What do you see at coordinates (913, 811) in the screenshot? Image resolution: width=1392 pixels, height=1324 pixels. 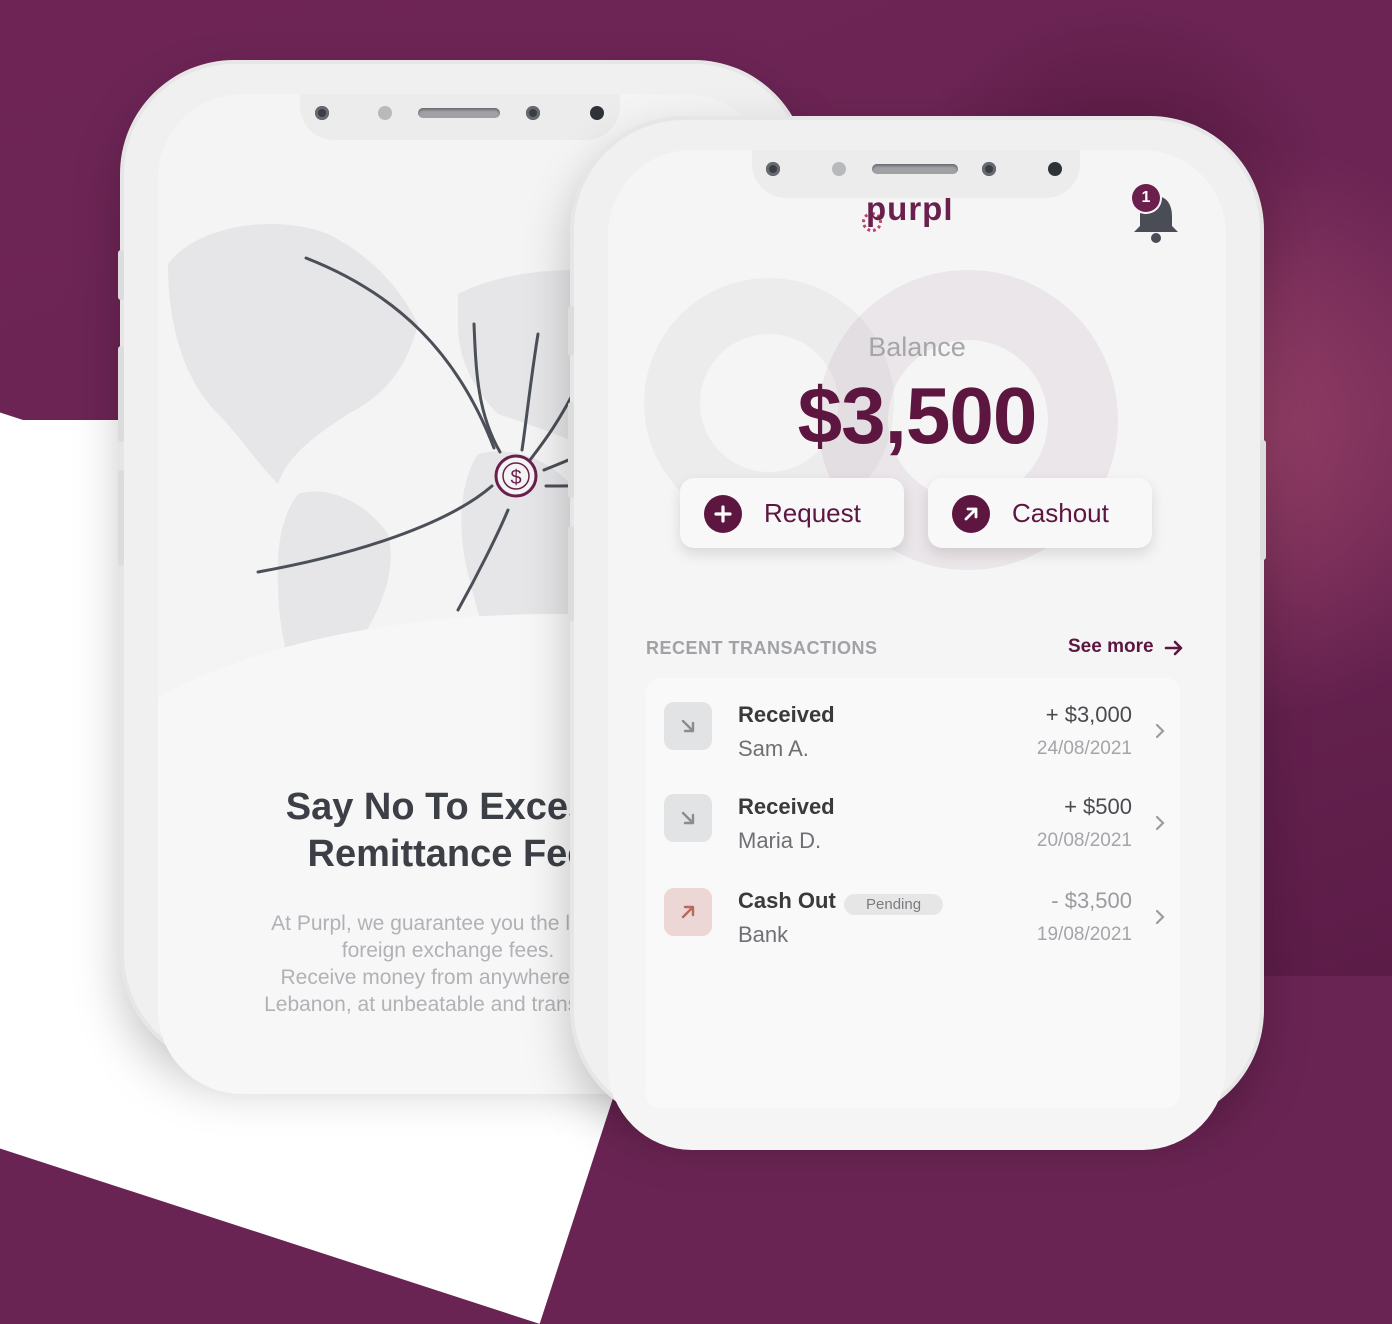 I see `transaction-row: Received Maria D. + $500 20/08/2021` at bounding box center [913, 811].